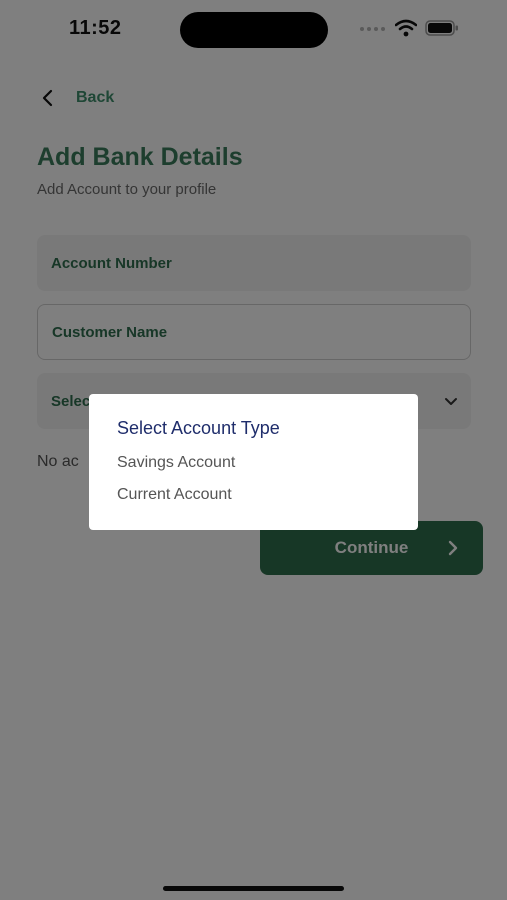 This screenshot has width=507, height=900. I want to click on option-savings-account: Savings Account, so click(253, 463).